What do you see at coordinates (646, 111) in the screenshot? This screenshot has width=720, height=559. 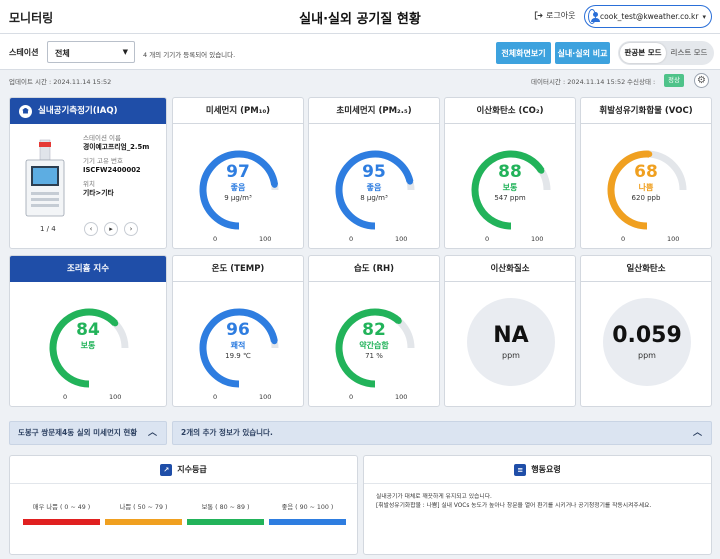 I see `voc-card-title: 휘발성유기화합물 (VOC)` at bounding box center [646, 111].